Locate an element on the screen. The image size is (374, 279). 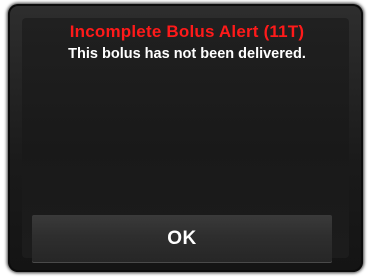
ok-button: OK is located at coordinates (182, 239).